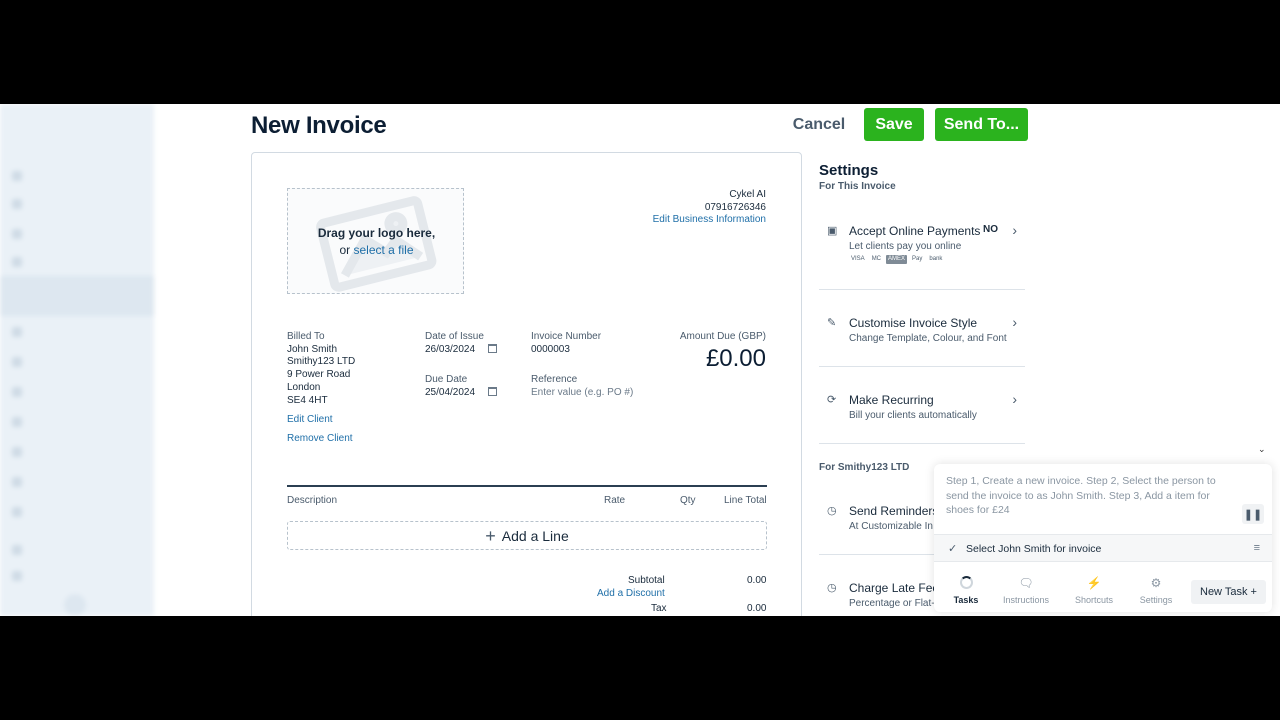  Describe the element at coordinates (312, 349) in the screenshot. I see `client-name: John Smith` at that location.